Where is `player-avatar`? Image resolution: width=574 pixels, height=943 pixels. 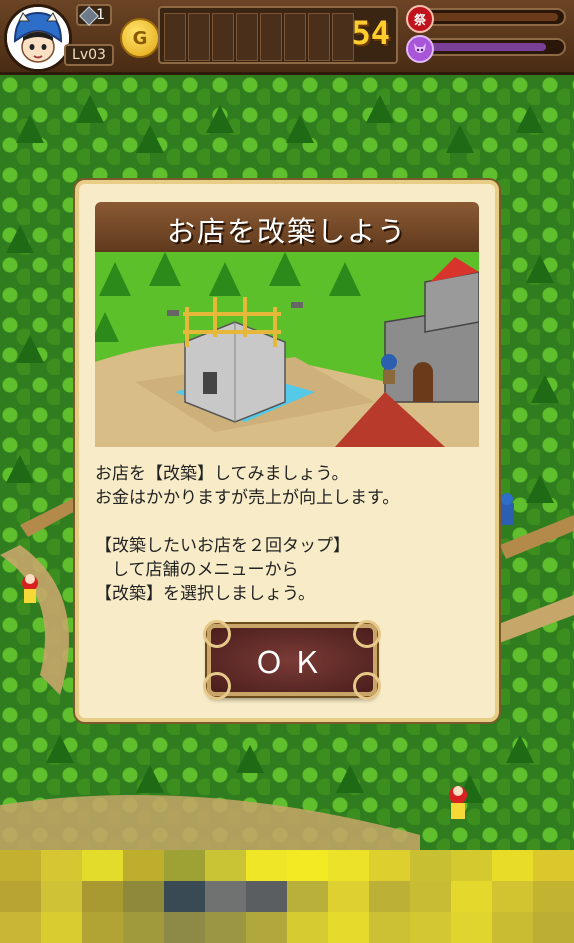
player-avatar is located at coordinates (38, 38).